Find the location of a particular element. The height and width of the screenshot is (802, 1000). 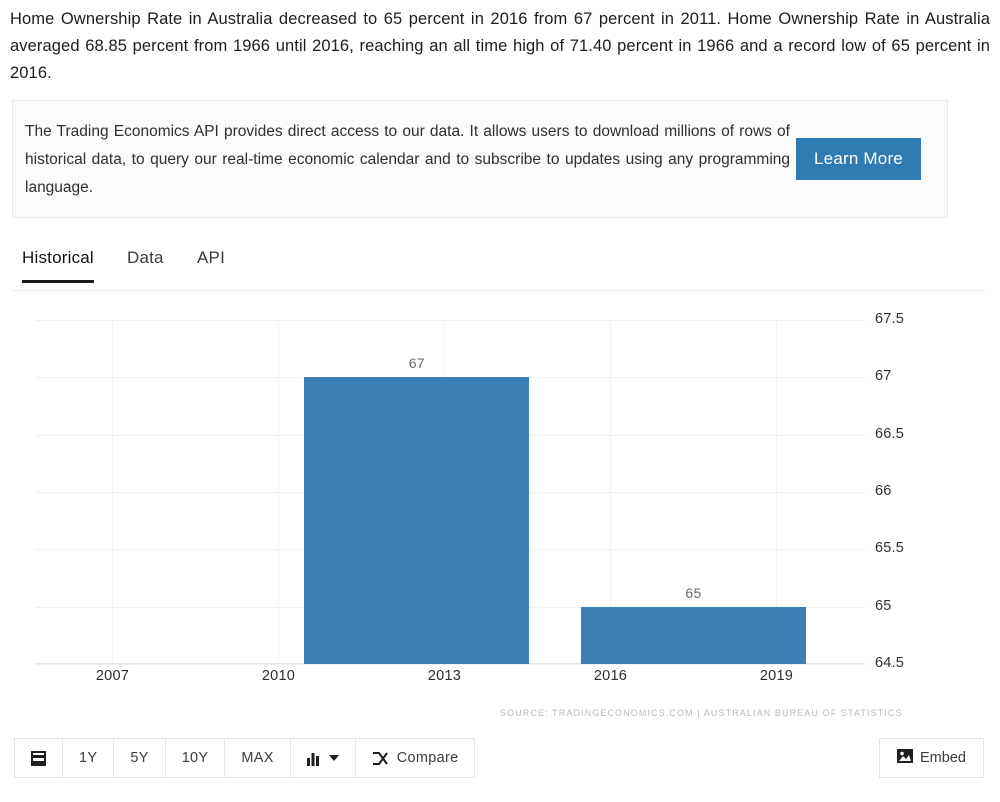

range-button-5y: 5Y is located at coordinates (140, 758).